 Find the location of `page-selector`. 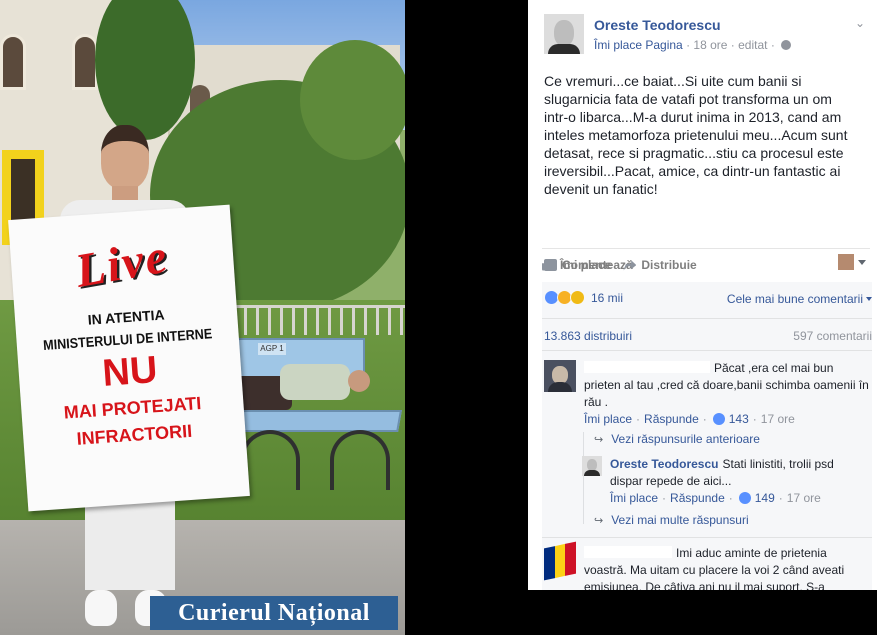

page-selector is located at coordinates (852, 262).